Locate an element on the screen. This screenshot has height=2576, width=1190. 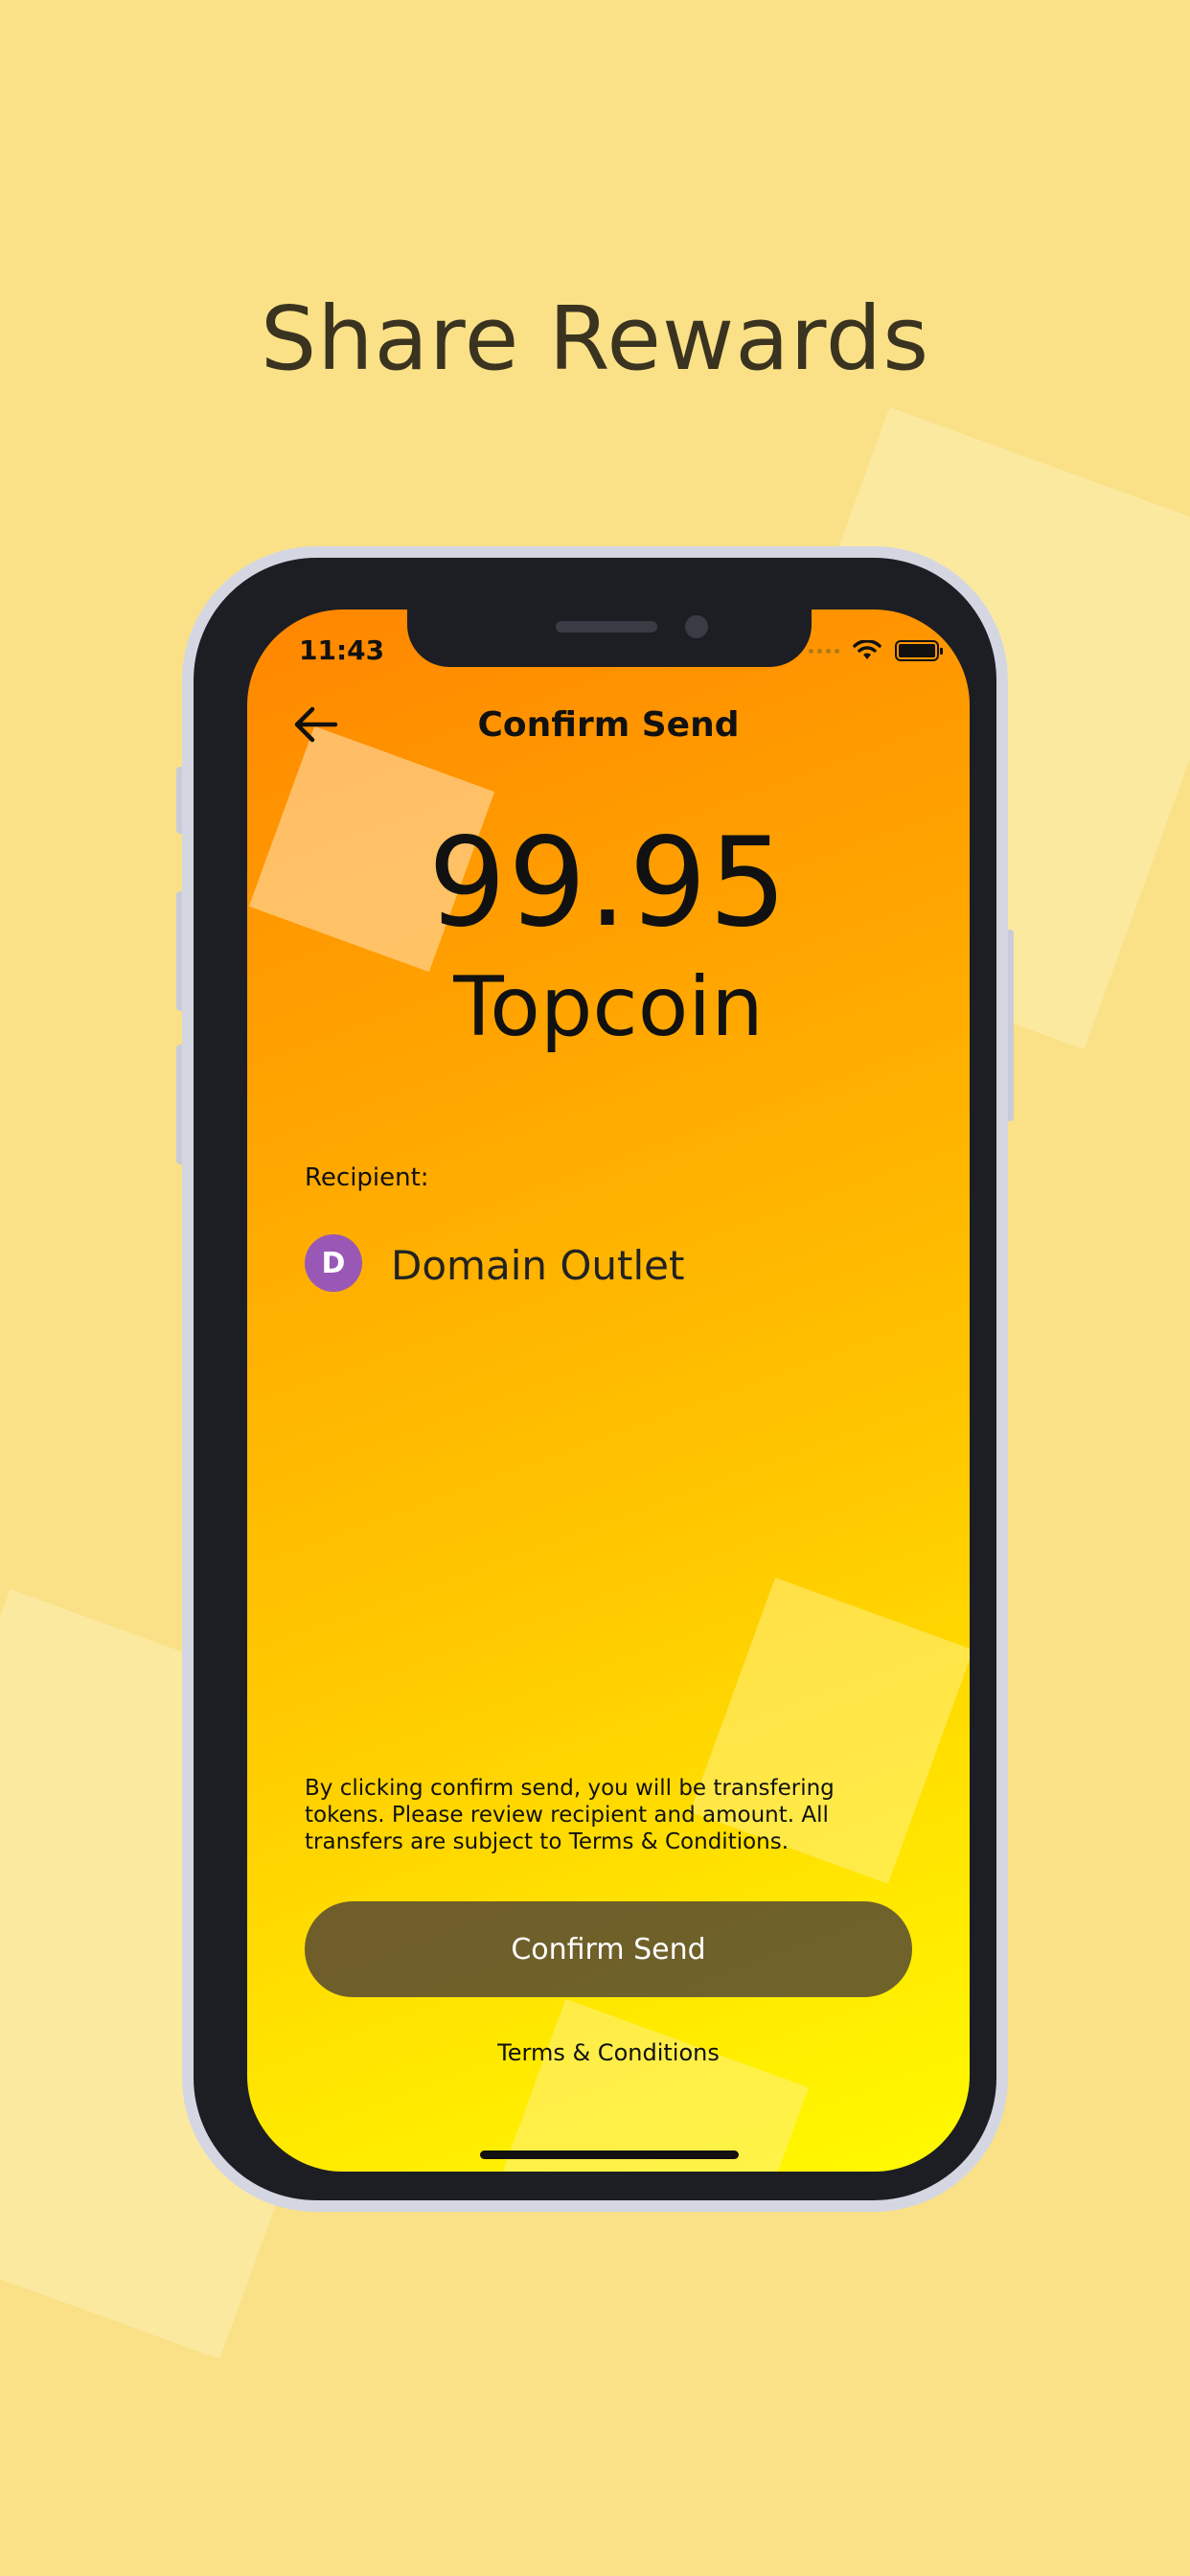
front-camera is located at coordinates (697, 626).